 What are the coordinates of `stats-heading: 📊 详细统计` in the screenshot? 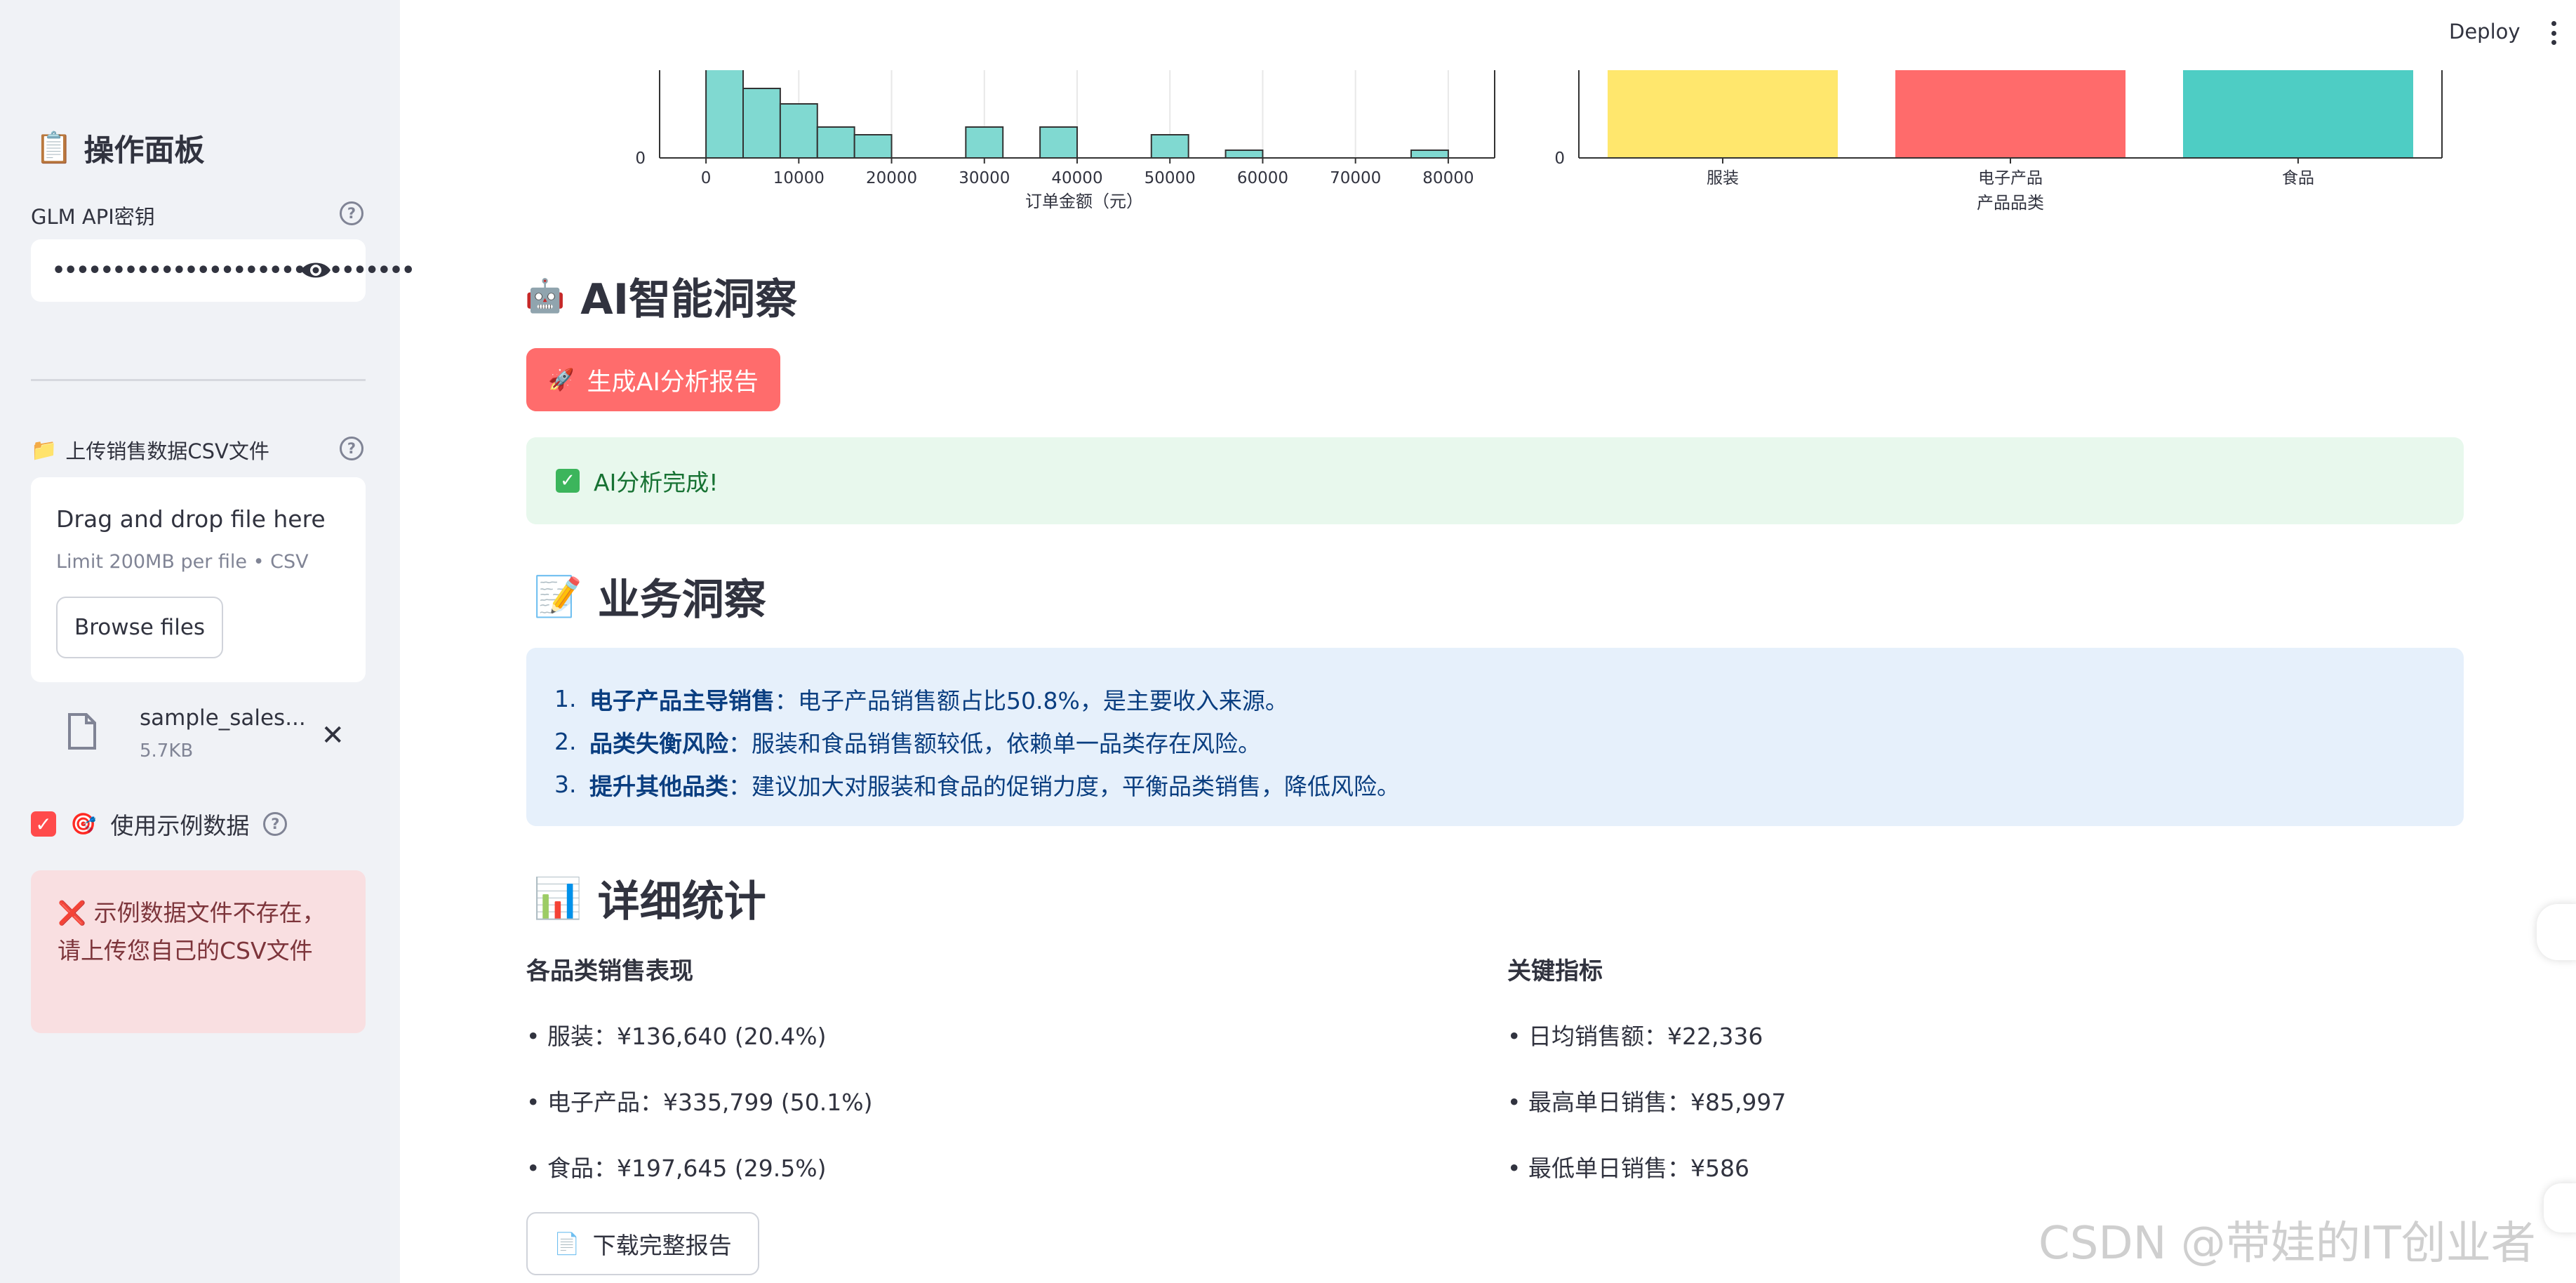 It's located at (649, 901).